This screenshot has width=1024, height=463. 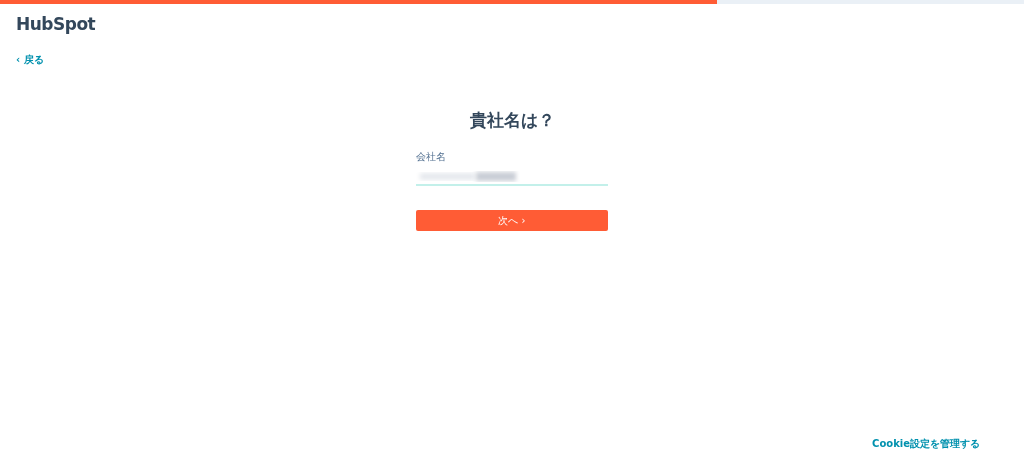 What do you see at coordinates (56, 24) in the screenshot?
I see `logo: HubSpot` at bounding box center [56, 24].